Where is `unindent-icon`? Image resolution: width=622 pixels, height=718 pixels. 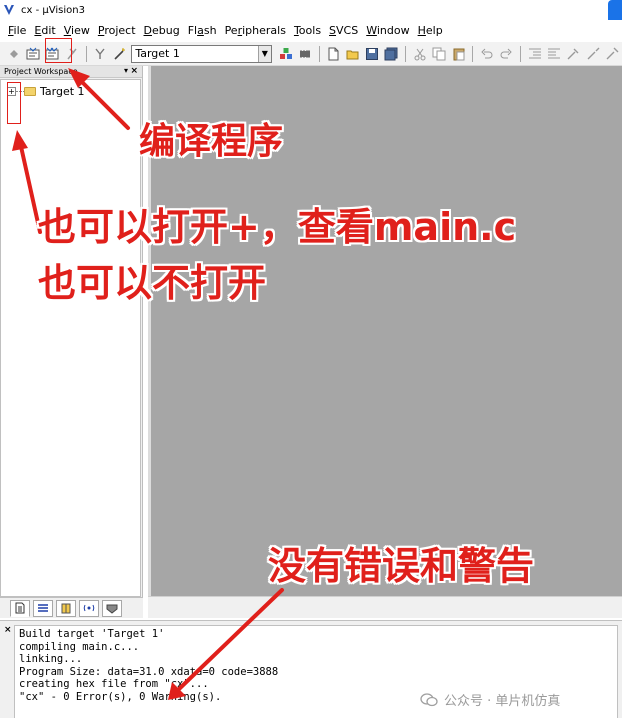 unindent-icon is located at coordinates (553, 54).